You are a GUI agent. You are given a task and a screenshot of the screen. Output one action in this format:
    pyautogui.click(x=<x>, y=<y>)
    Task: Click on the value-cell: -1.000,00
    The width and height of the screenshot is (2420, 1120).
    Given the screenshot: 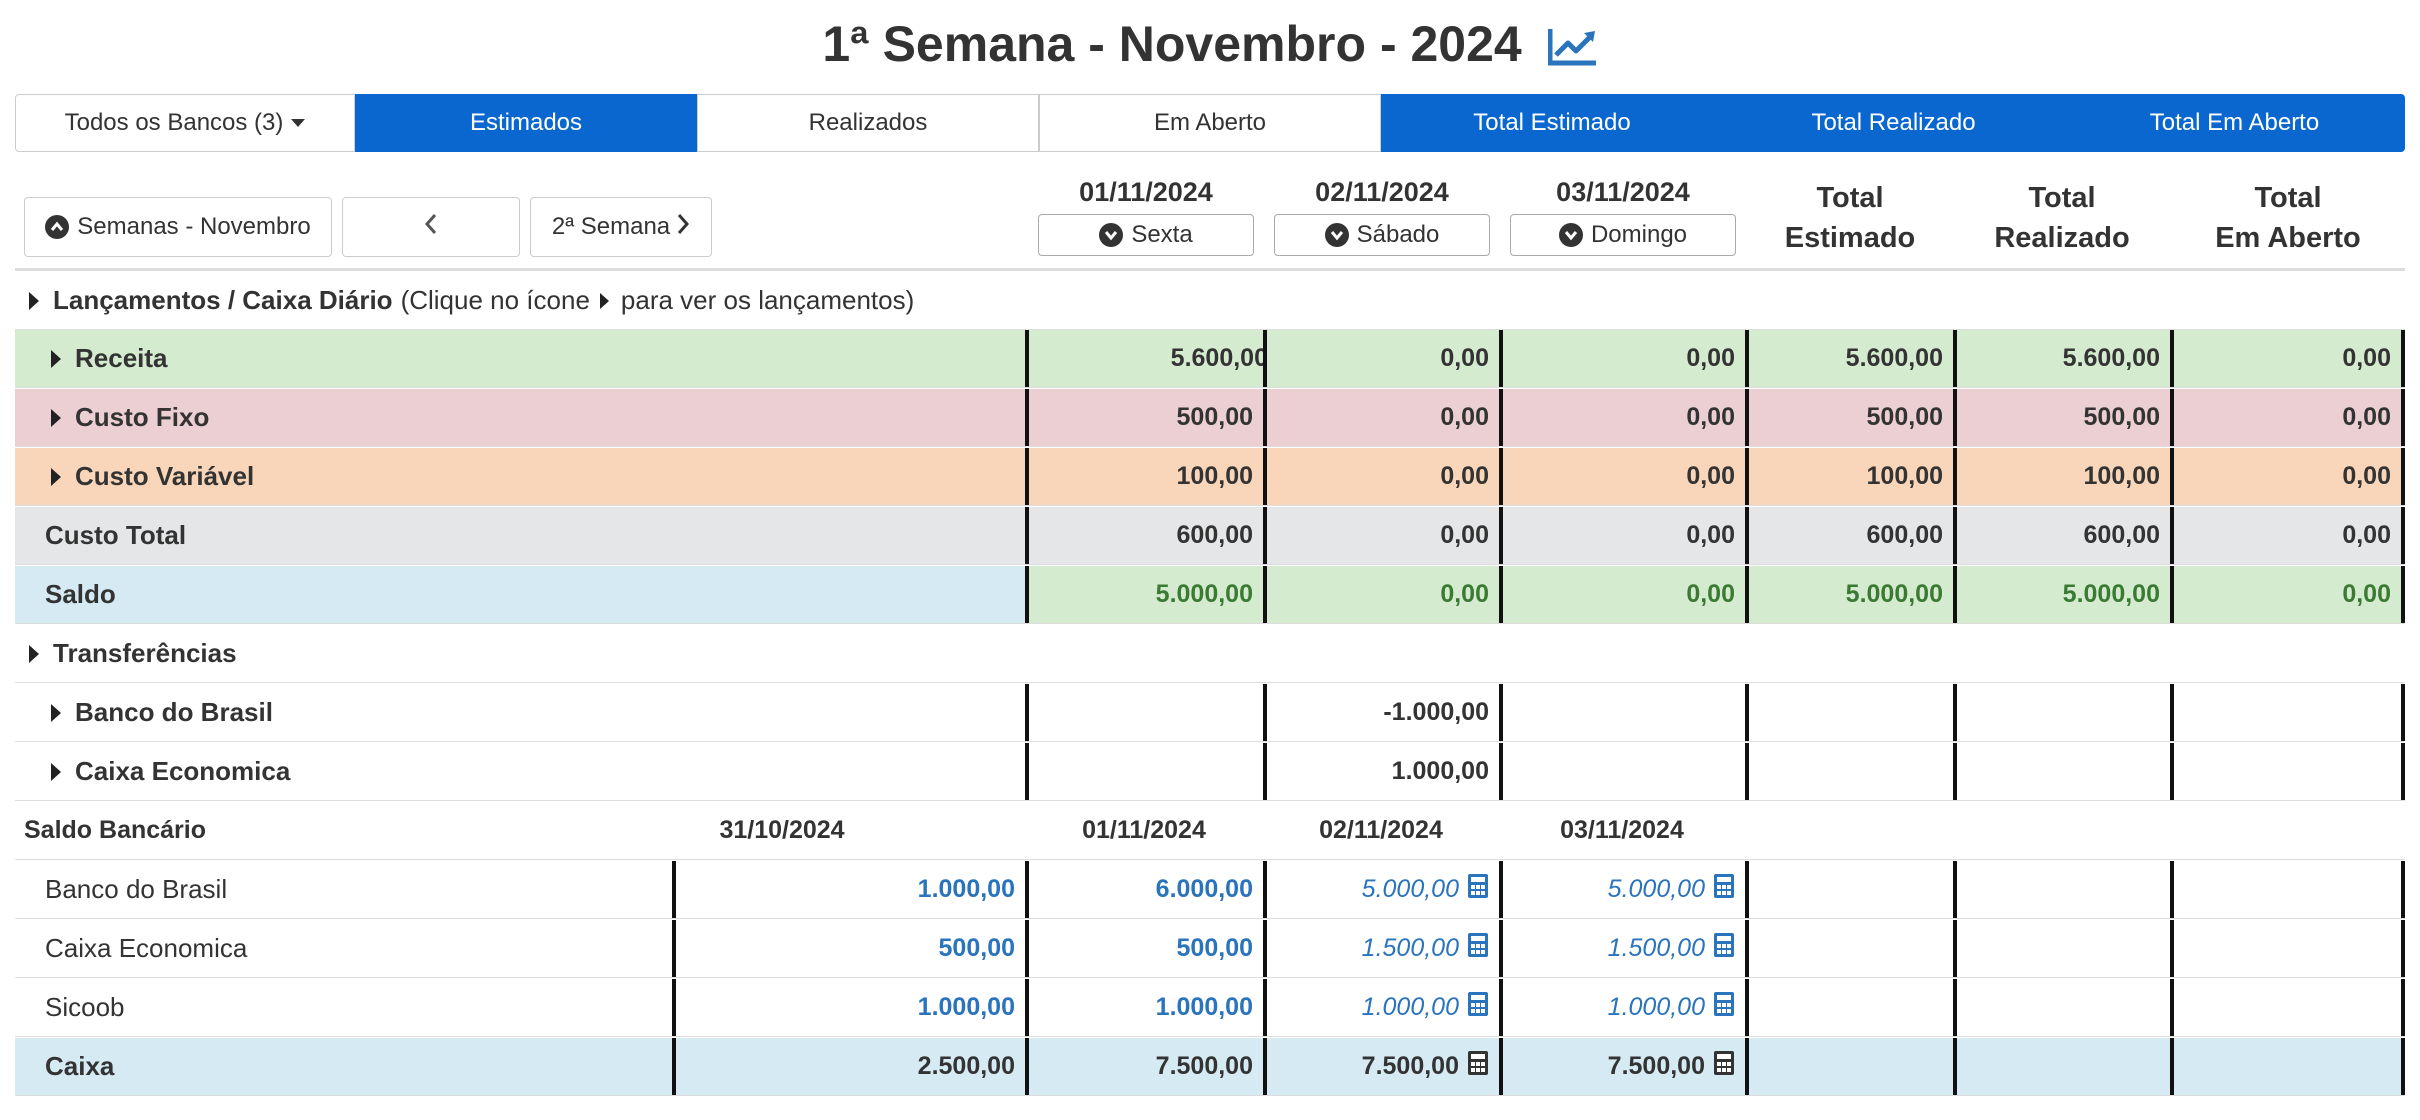 What is the action you would take?
    pyautogui.click(x=1381, y=712)
    